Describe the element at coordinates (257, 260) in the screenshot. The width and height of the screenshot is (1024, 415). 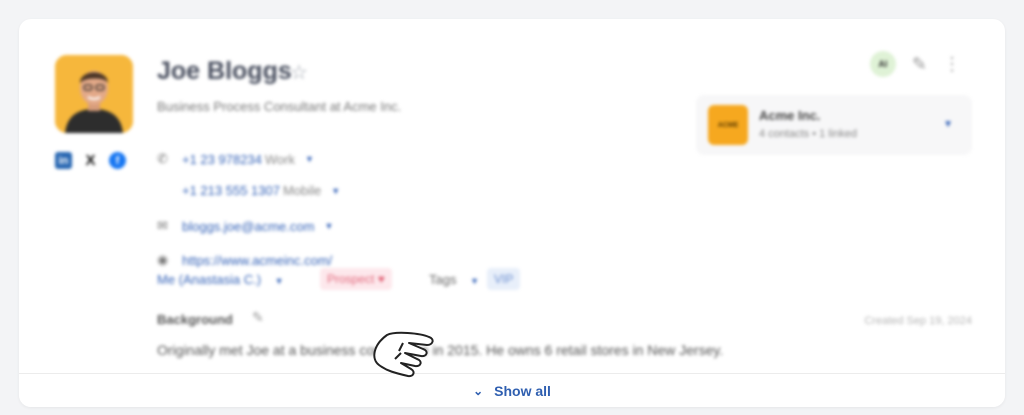
I see `website-link: https://www.acmeinc.com/` at that location.